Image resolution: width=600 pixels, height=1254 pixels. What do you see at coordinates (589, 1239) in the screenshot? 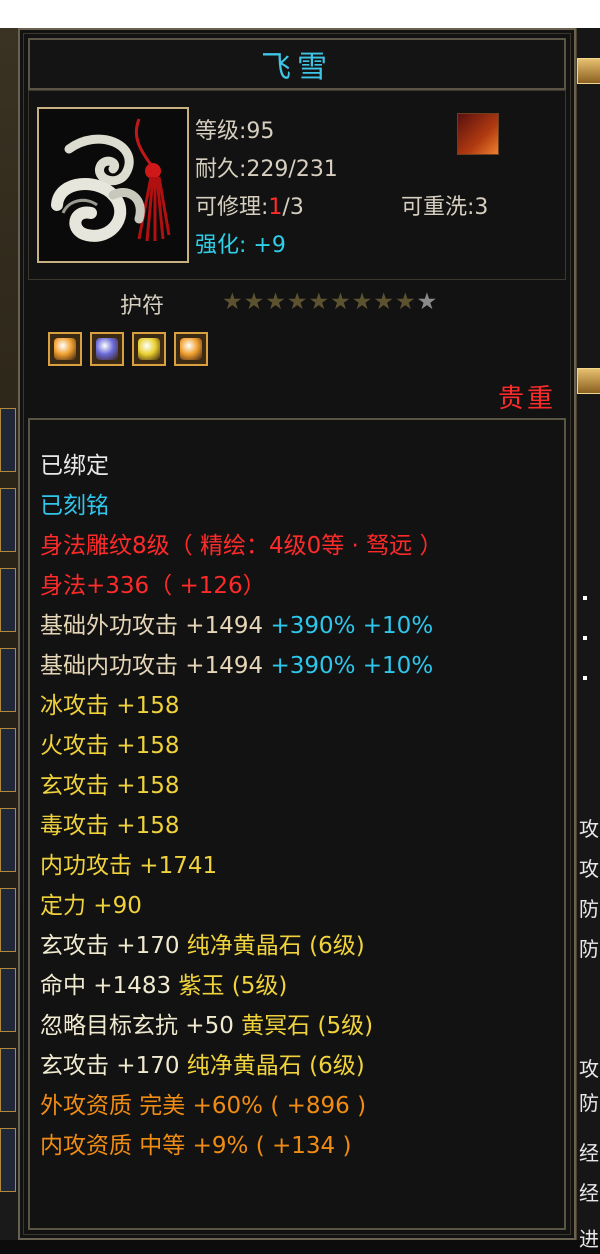
I see `side-label: 进` at bounding box center [589, 1239].